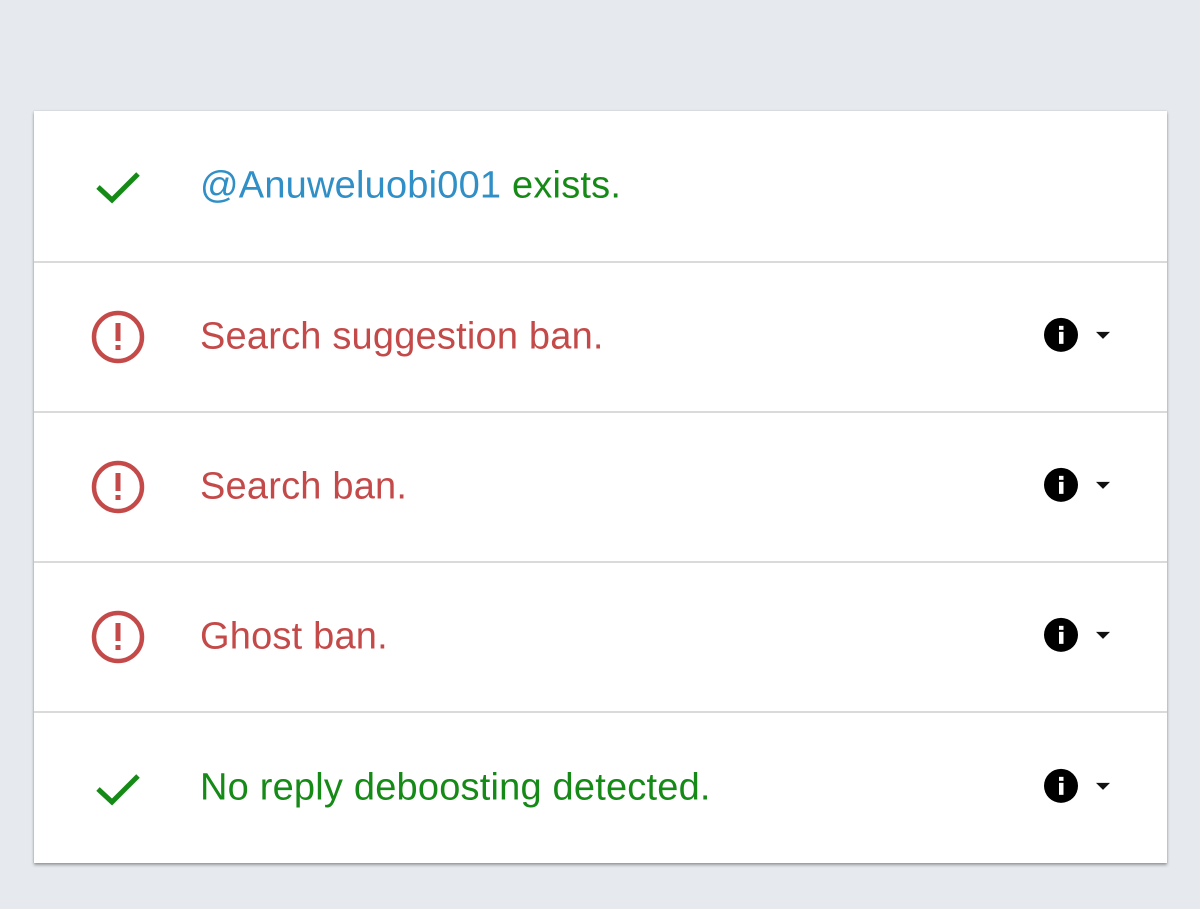 The height and width of the screenshot is (909, 1200). I want to click on result-status-text: exists., so click(561, 185).